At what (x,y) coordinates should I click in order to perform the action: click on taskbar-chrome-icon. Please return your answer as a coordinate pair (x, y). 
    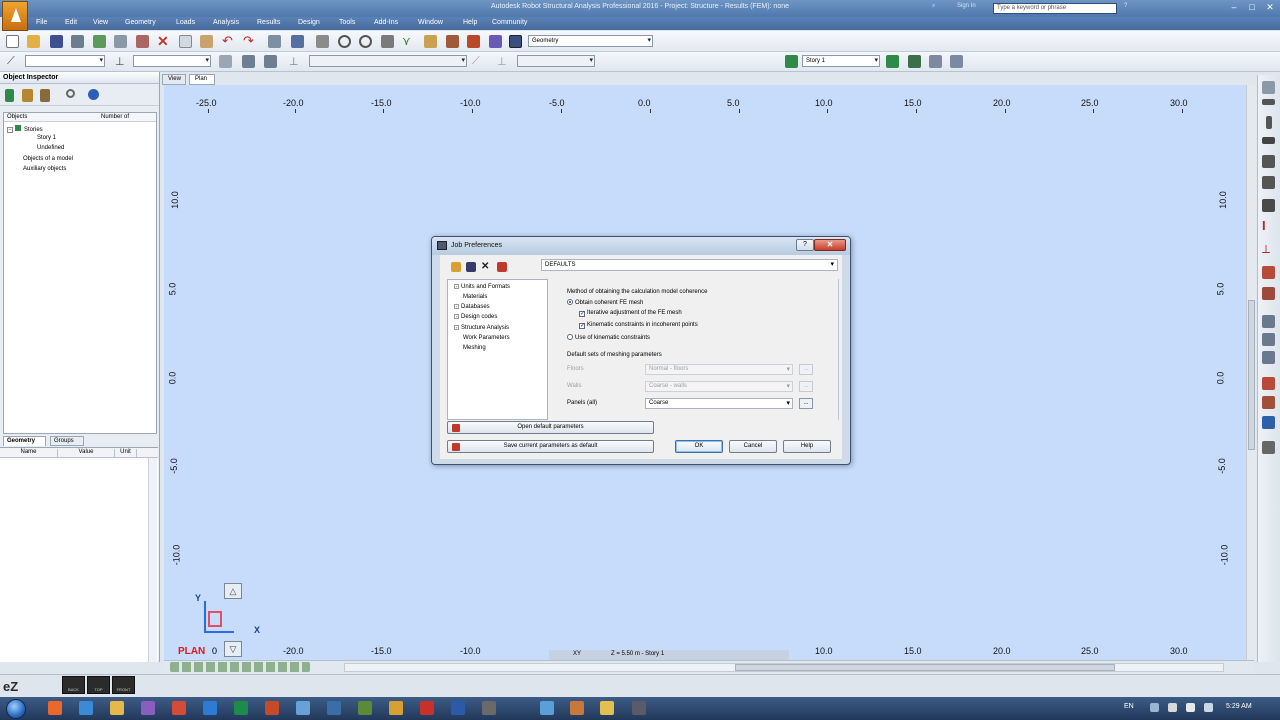
    Looking at the image, I should click on (179, 708).